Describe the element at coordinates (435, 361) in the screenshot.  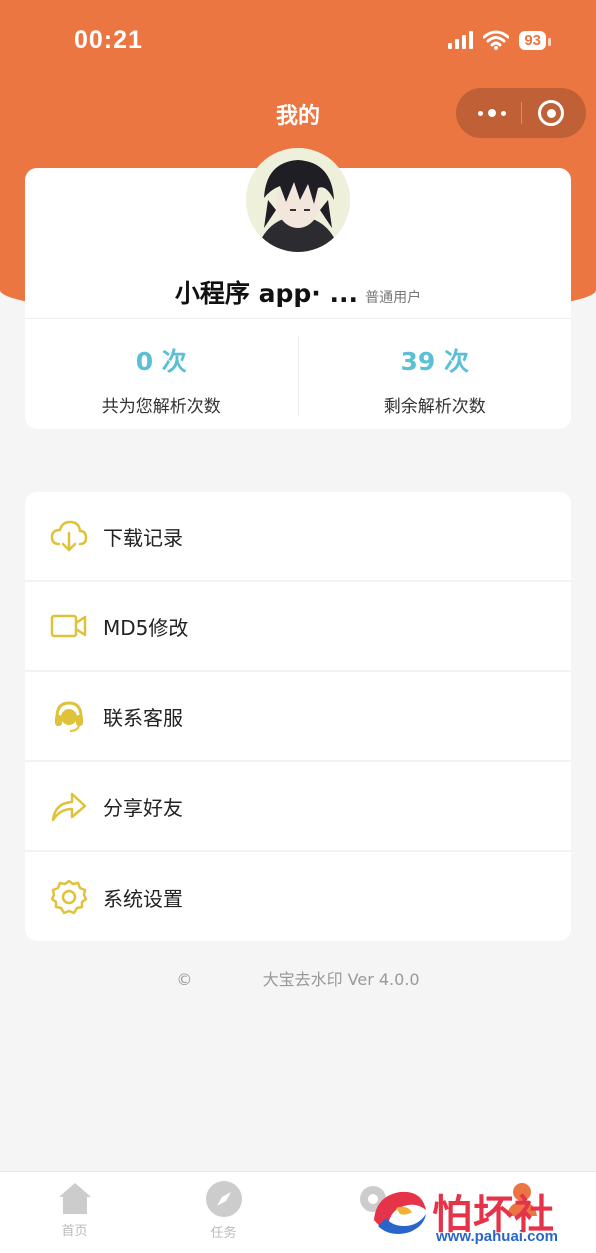
I see `stat-value: 39 次` at that location.